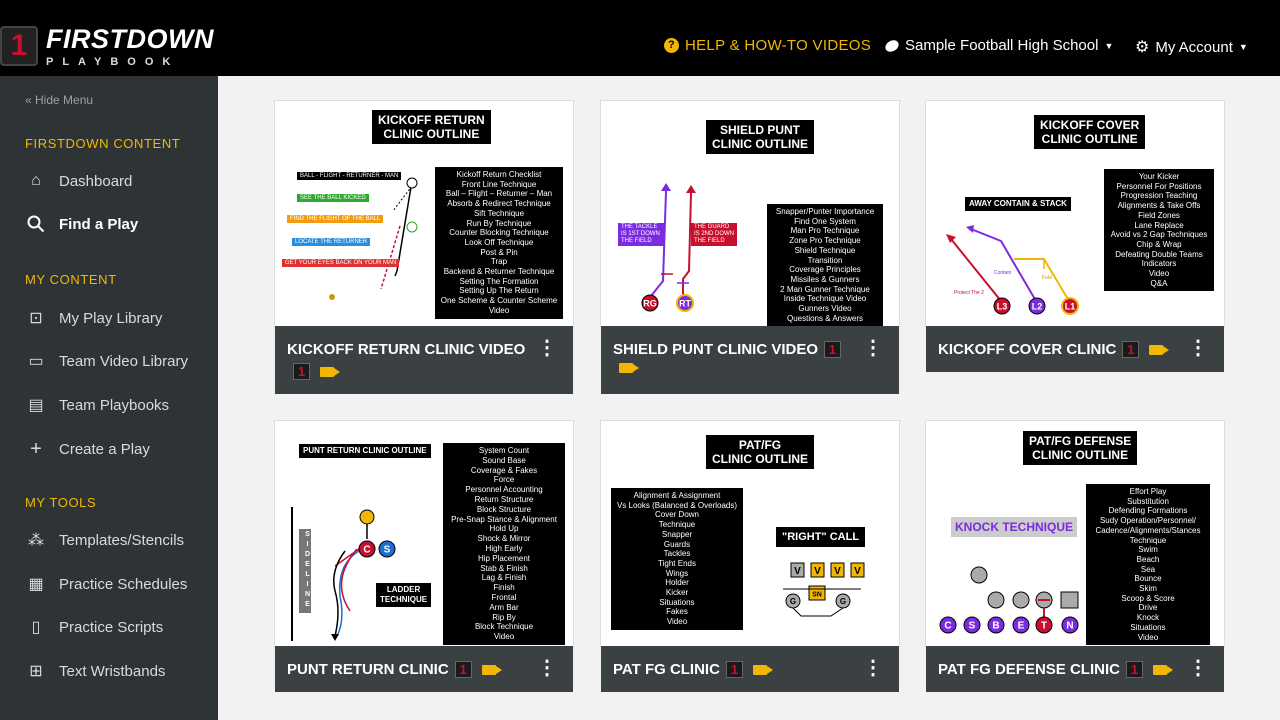 Image resolution: width=1280 pixels, height=720 pixels. What do you see at coordinates (36, 584) in the screenshot?
I see `grid-icon: ▦` at bounding box center [36, 584].